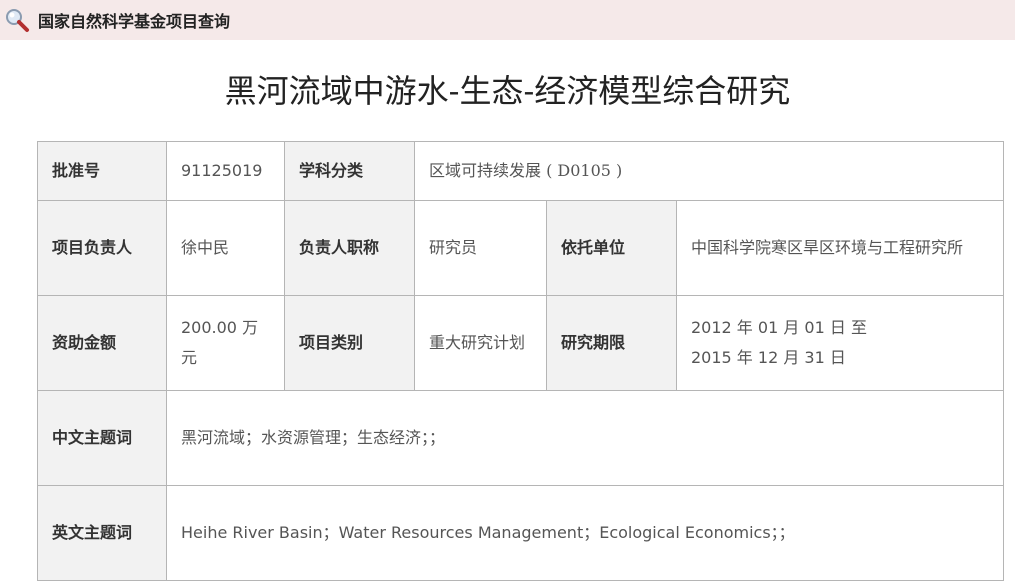 This screenshot has width=1015, height=587. I want to click on page-title: 黑河流域中游水-生态-经济模型综合研究, so click(507, 91).